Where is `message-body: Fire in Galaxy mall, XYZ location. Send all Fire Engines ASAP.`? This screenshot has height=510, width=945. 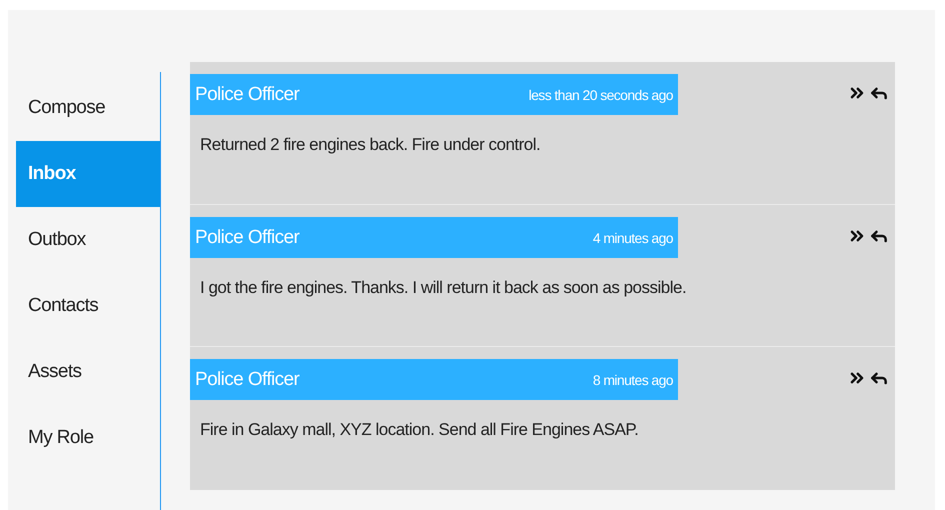 message-body: Fire in Galaxy mall, XYZ location. Send all Fire Engines ASAP. is located at coordinates (419, 430).